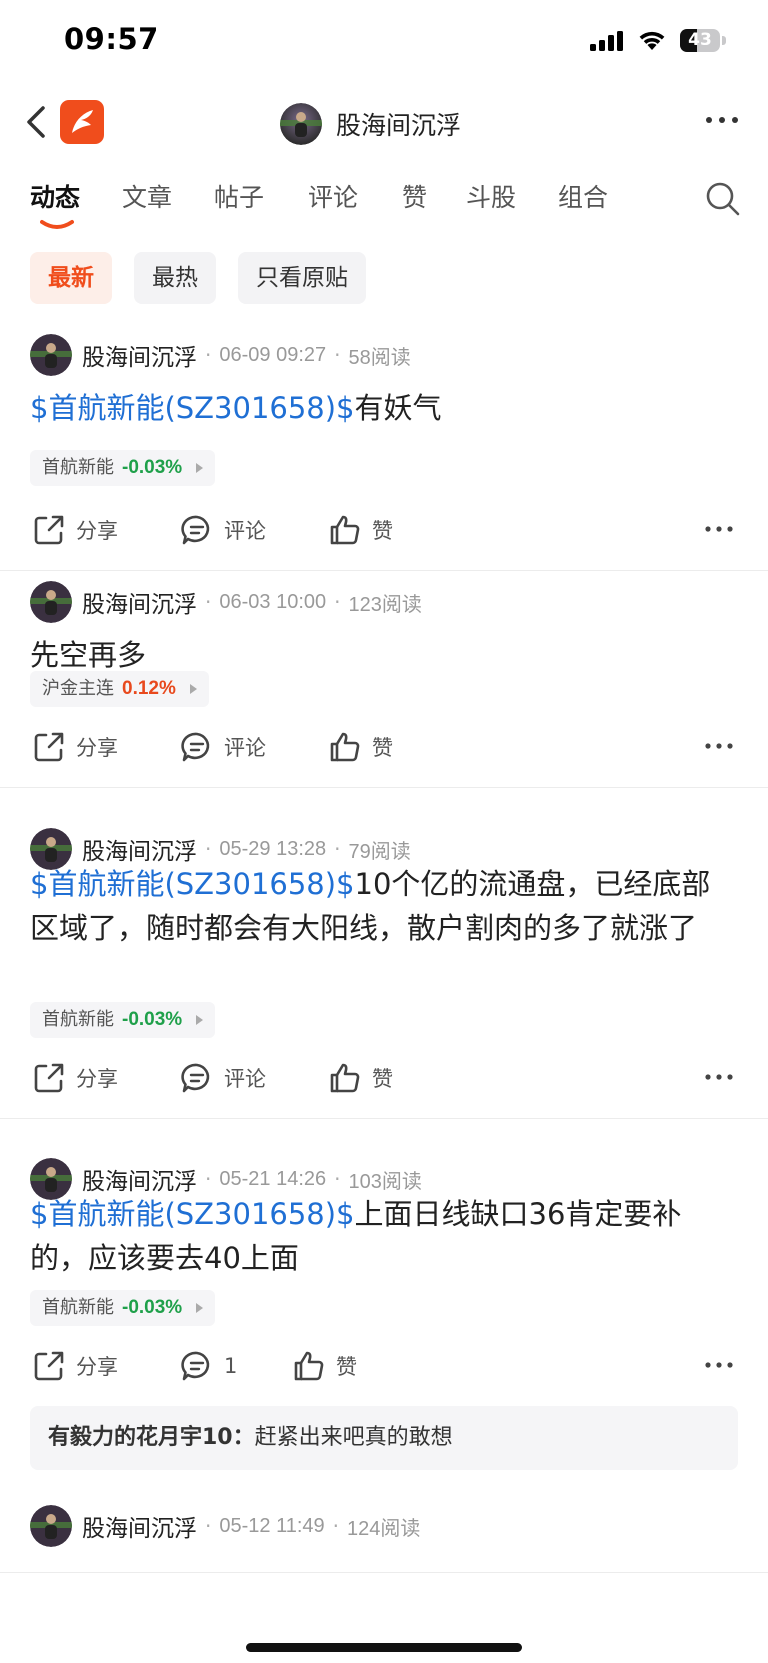 This screenshot has width=768, height=1663. Describe the element at coordinates (88, 655) in the screenshot. I see `post-text: 先空再多` at that location.